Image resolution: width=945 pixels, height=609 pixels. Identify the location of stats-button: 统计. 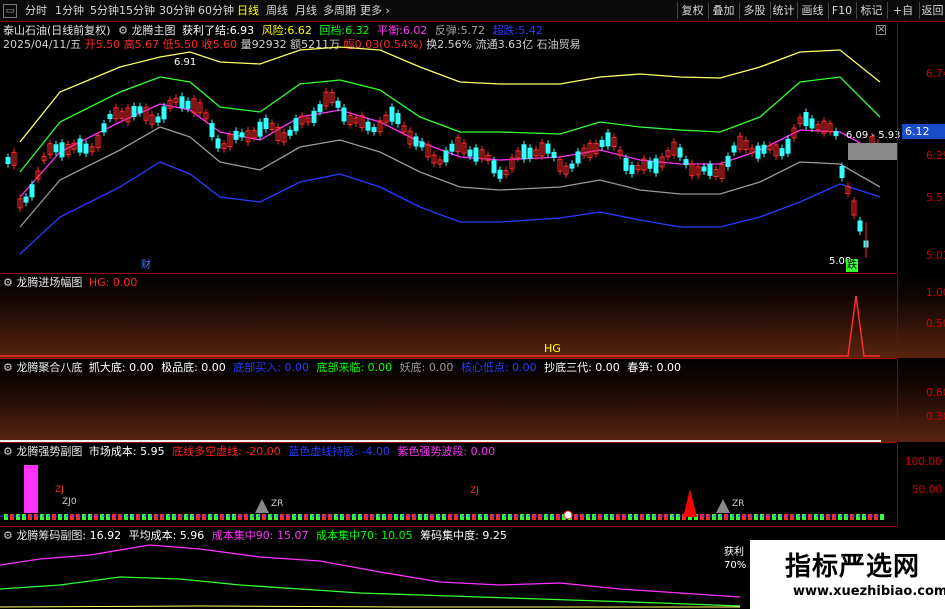
(783, 10).